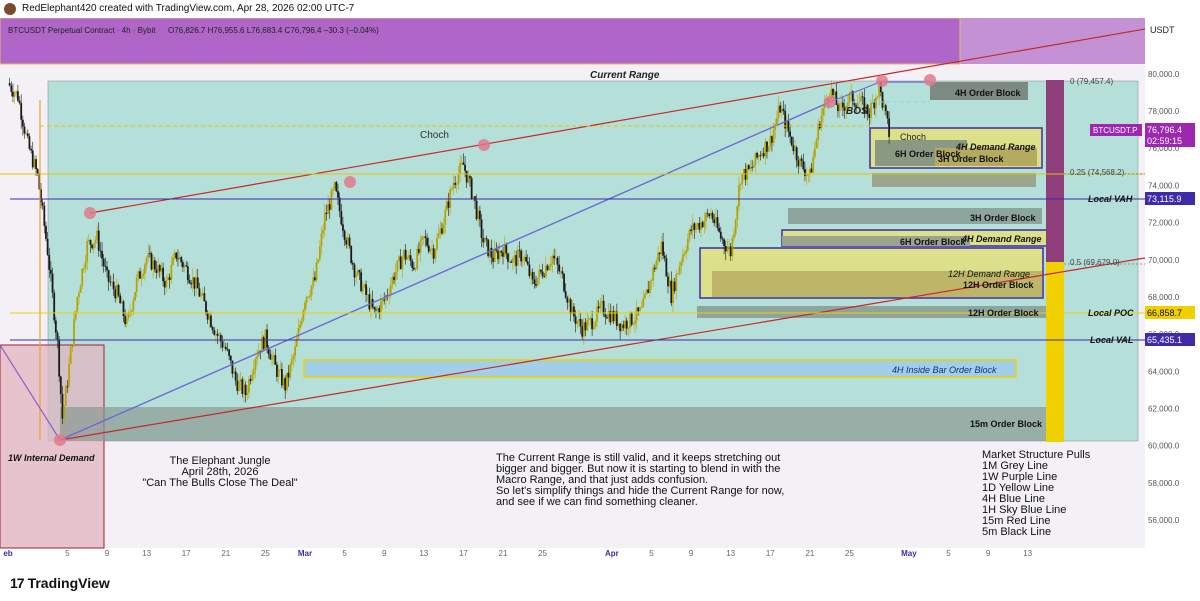 The image size is (1200, 601). What do you see at coordinates (913, 137) in the screenshot?
I see `annotation-choch-right: Choch` at bounding box center [913, 137].